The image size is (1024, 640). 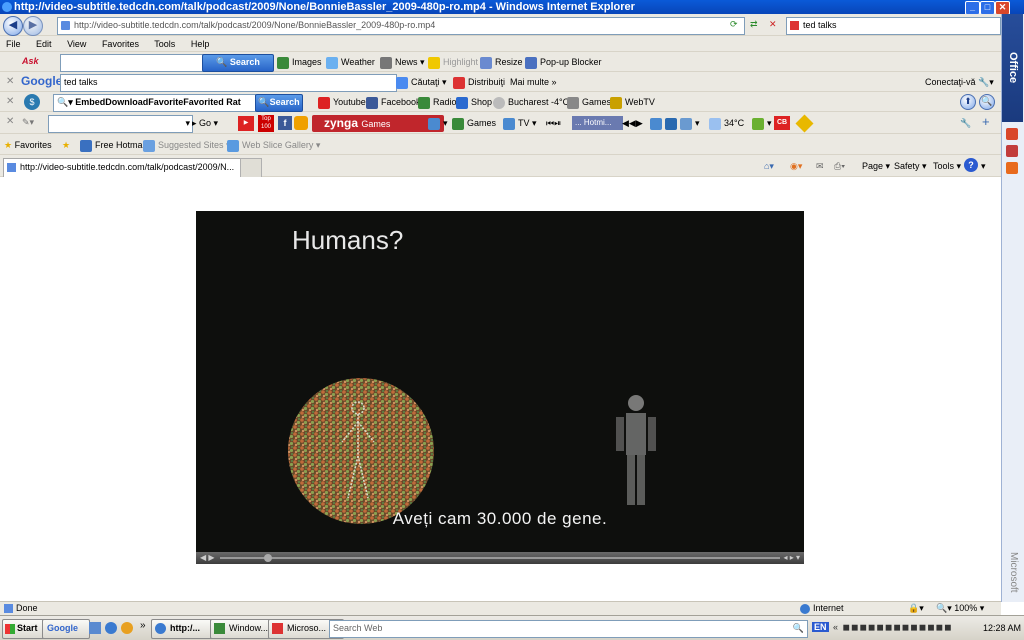 What do you see at coordinates (893, 627) in the screenshot?
I see `system-tray-icons: « ◼◼◼◼◼◼◼◼◼◼◼◼◼` at bounding box center [893, 627].